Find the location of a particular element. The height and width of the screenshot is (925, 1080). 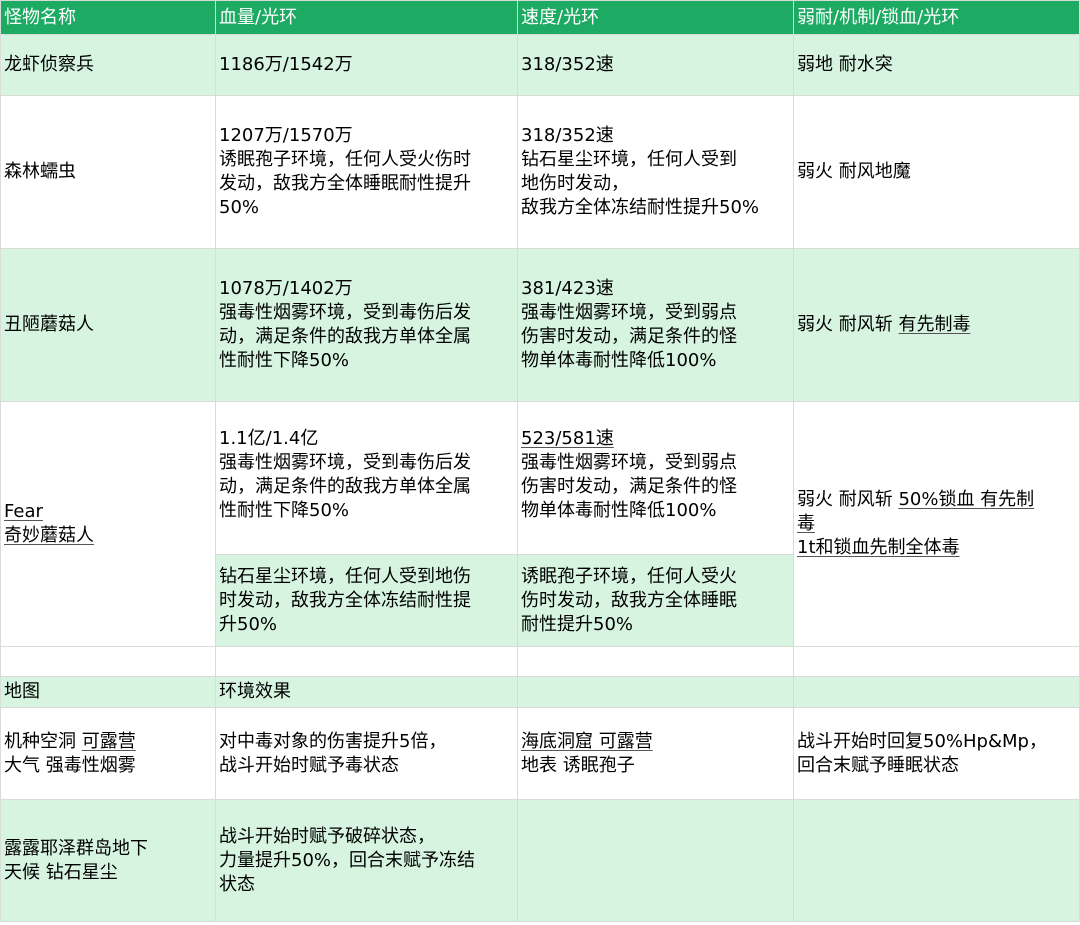

row2-weak: 弱火 耐风地魔 is located at coordinates (854, 171).